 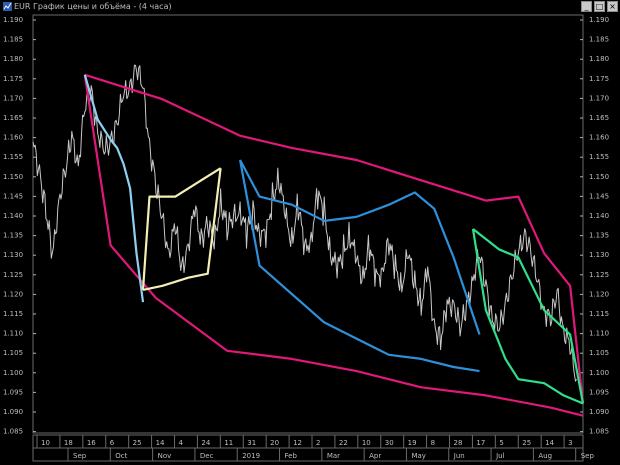 I want to click on x-month-label: Nov, so click(x=165, y=456).